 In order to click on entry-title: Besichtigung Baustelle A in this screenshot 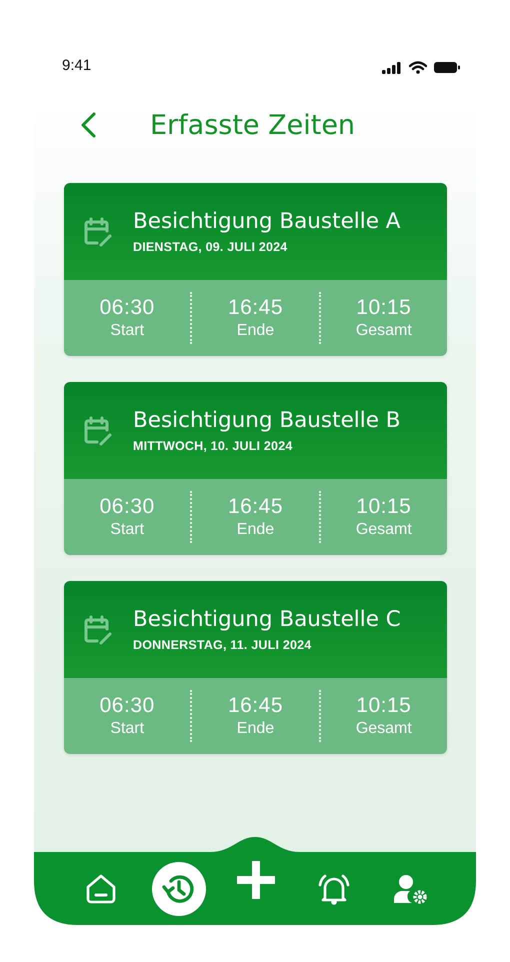, I will do `click(267, 221)`.